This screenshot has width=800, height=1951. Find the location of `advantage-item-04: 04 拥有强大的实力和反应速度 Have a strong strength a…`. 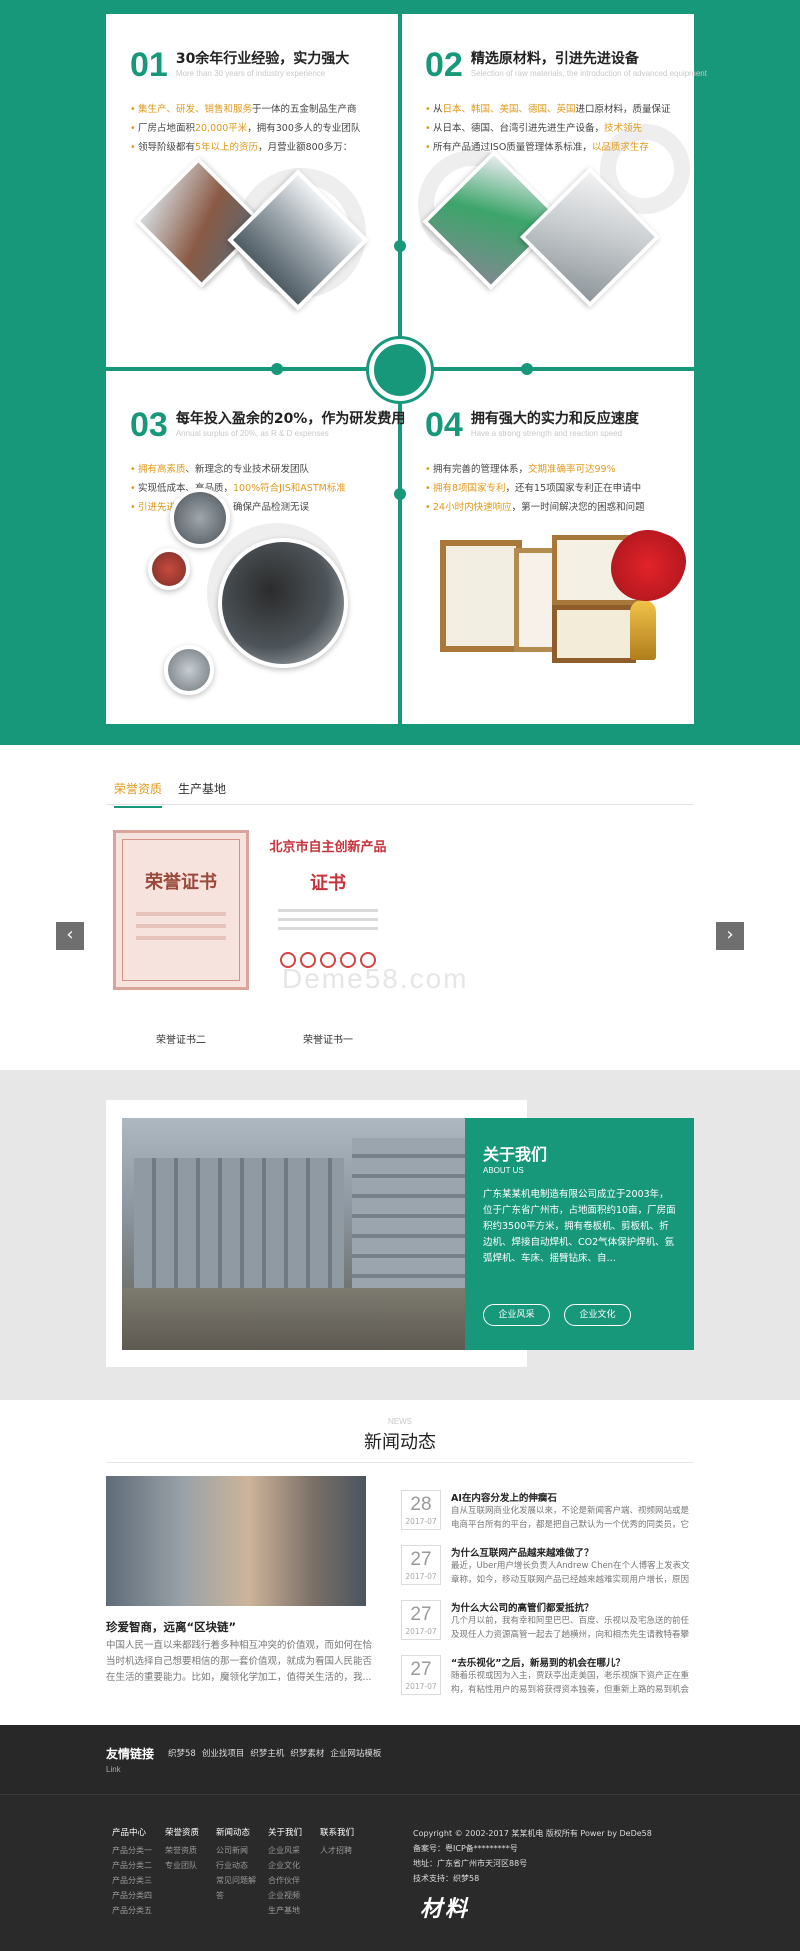

advantage-item-04: 04 拥有强大的实力和反应速度 Have a strong strength a… is located at coordinates (569, 462).